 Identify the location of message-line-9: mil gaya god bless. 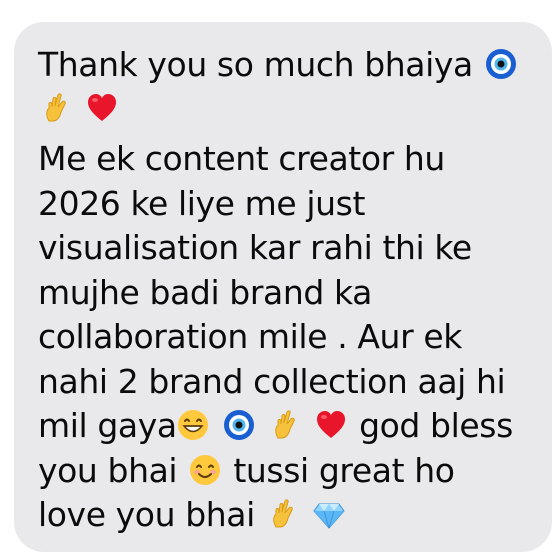
(275, 426).